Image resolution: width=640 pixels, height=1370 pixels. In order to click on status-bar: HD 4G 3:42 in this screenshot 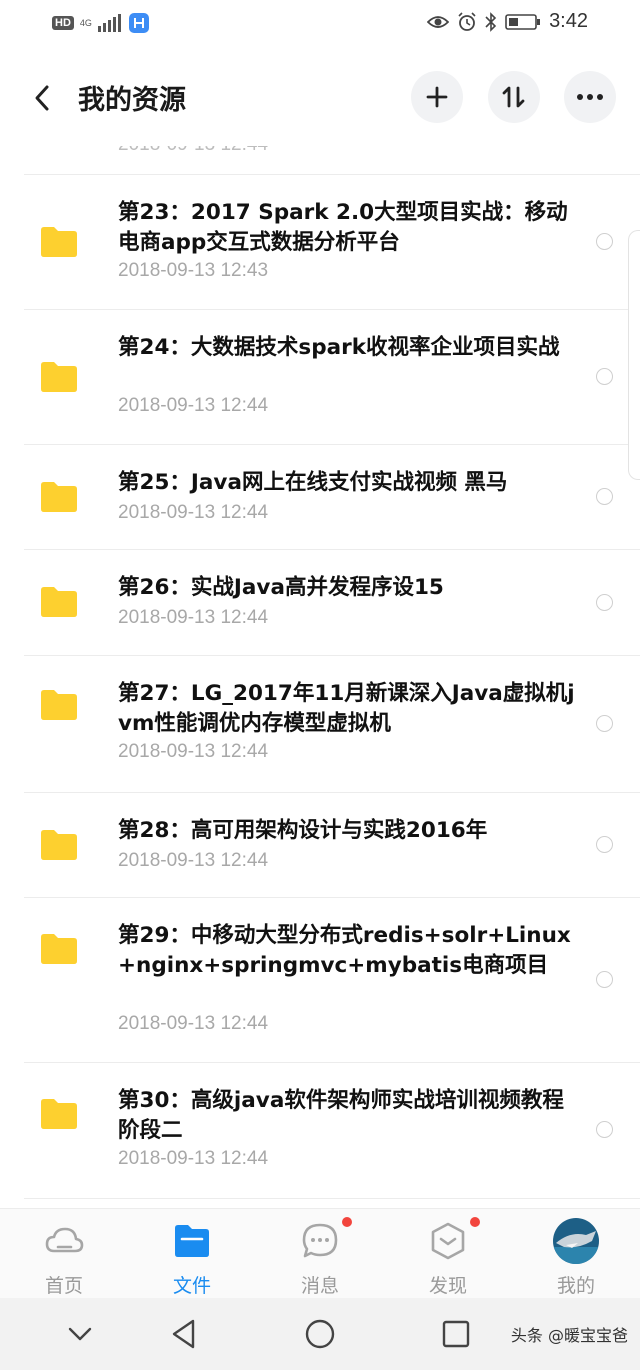, I will do `click(320, 24)`.